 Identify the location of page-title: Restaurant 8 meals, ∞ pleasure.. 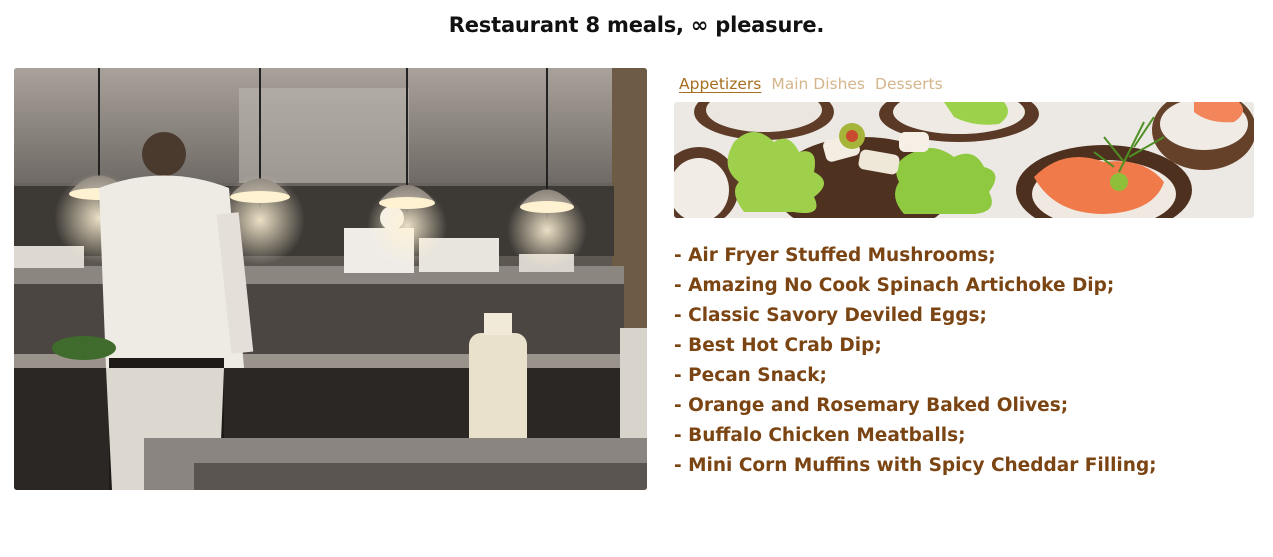
(636, 25).